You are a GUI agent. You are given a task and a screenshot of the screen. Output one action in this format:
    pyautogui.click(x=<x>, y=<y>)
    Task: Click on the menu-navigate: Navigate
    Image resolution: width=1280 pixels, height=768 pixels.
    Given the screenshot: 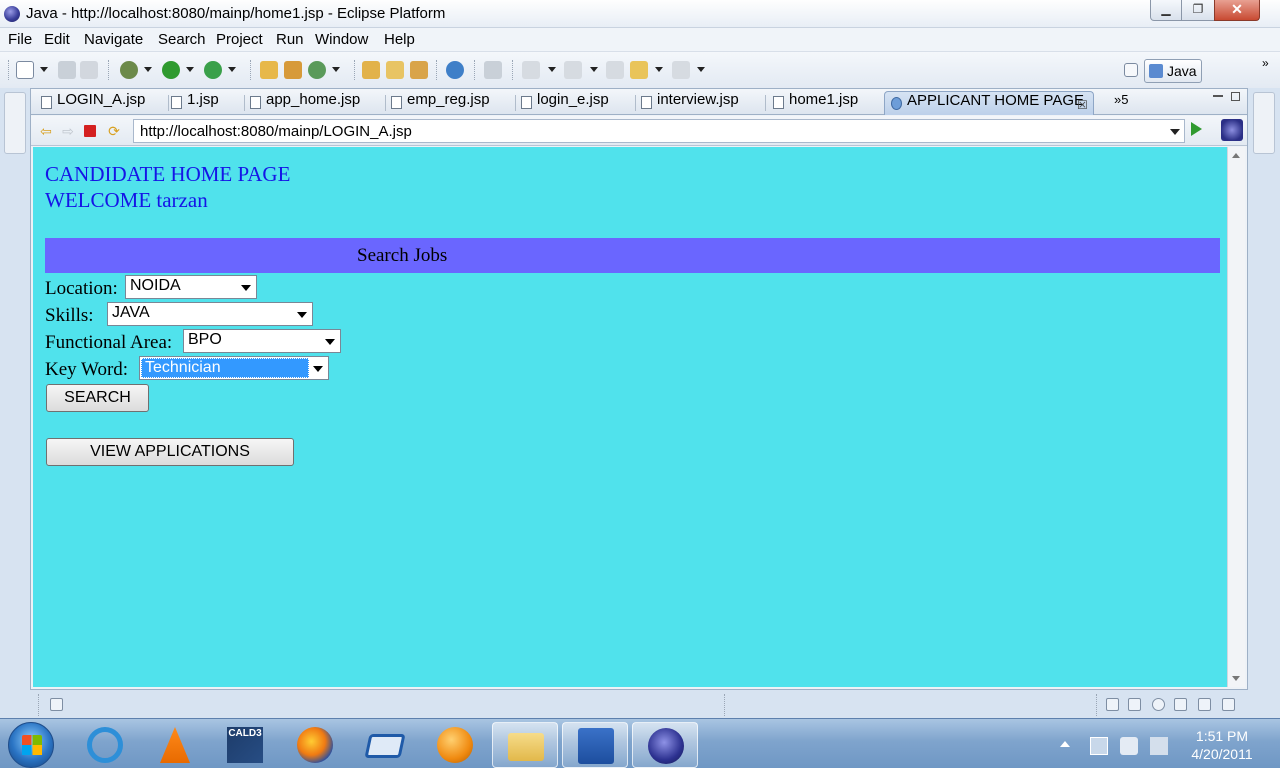 What is the action you would take?
    pyautogui.click(x=113, y=39)
    